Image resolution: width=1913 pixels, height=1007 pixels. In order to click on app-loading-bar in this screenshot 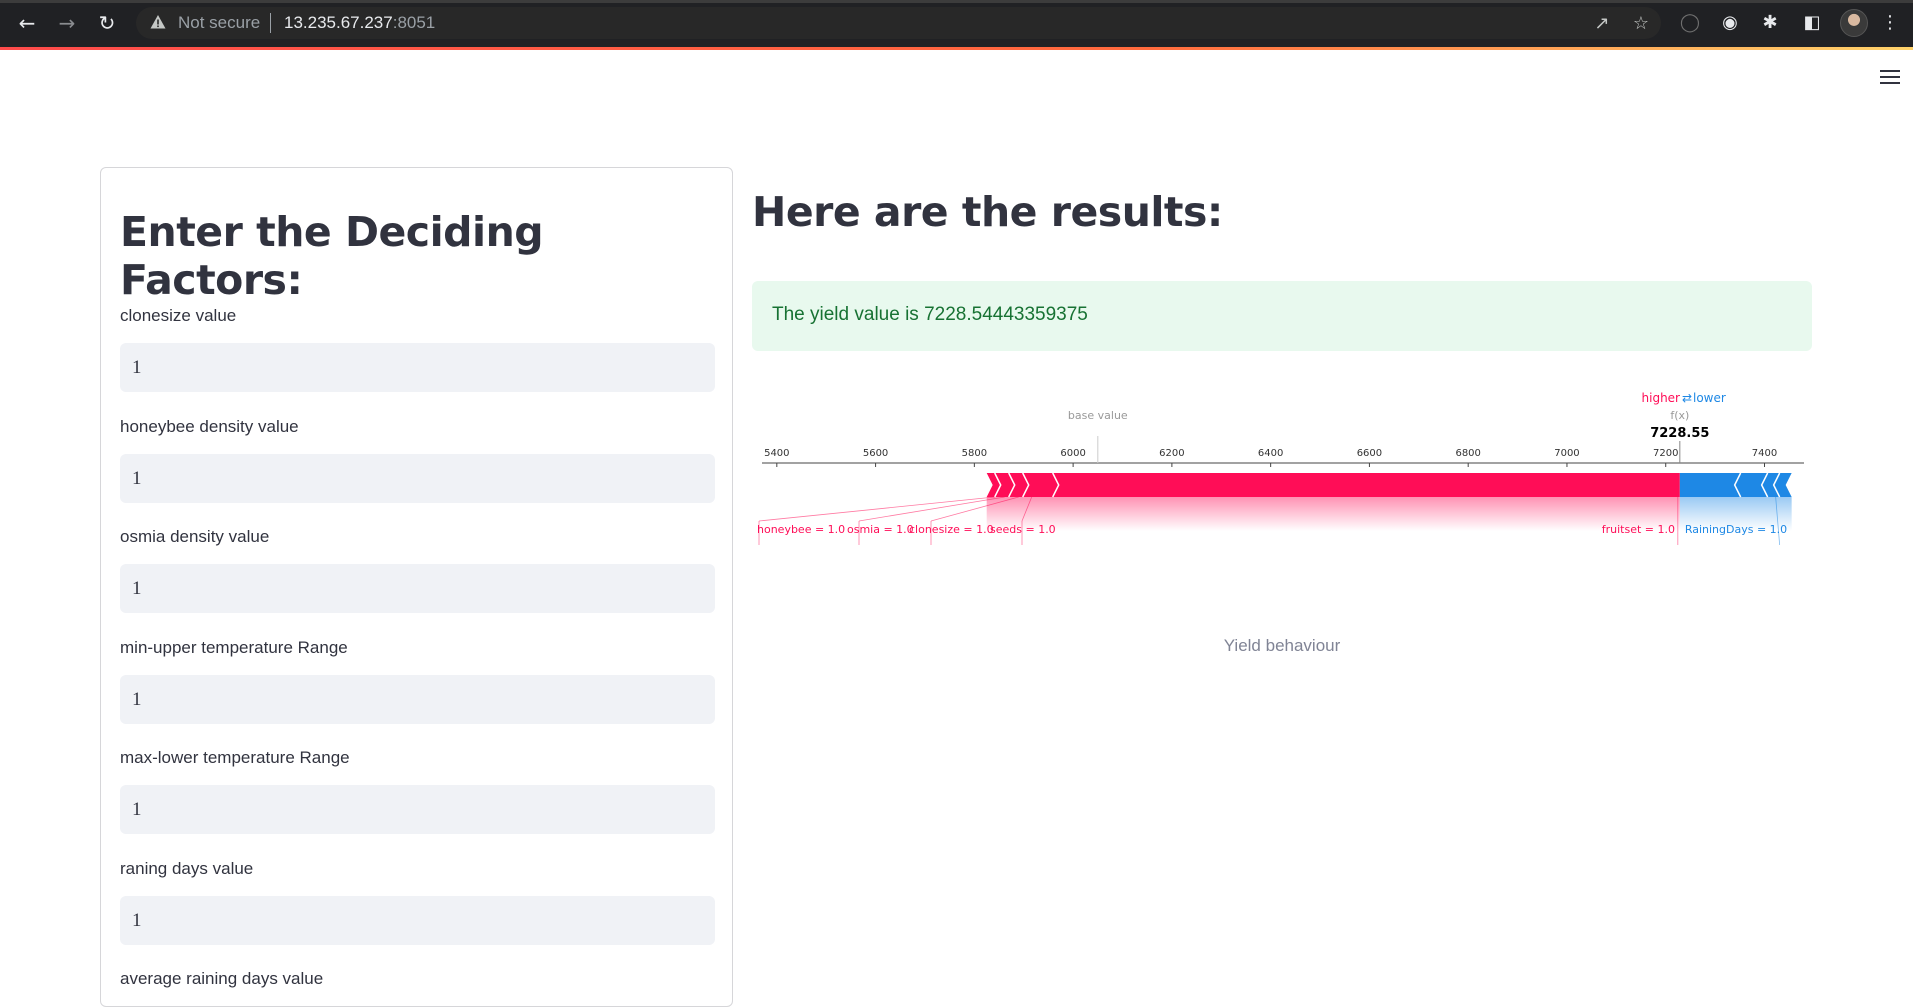, I will do `click(956, 48)`.